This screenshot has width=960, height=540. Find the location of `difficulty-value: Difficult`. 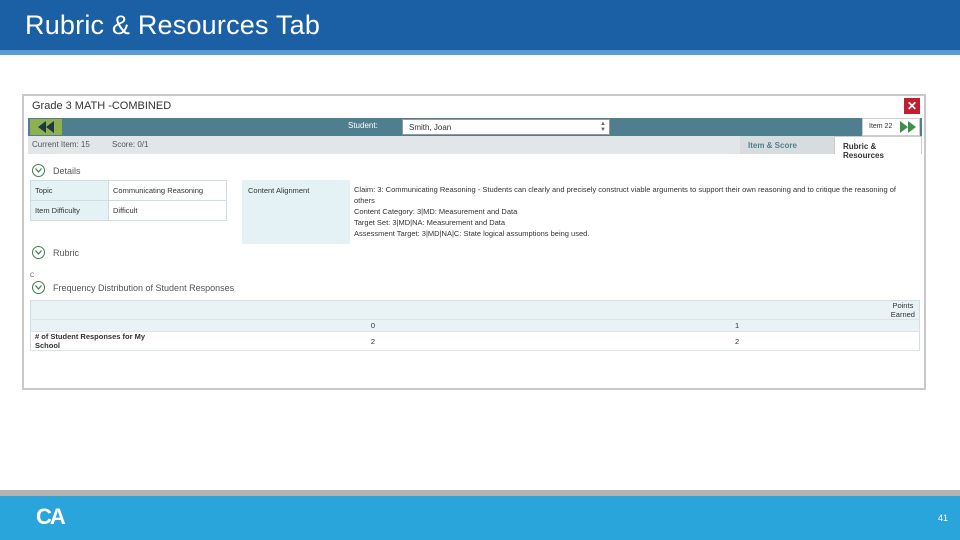

difficulty-value: Difficult is located at coordinates (167, 210).